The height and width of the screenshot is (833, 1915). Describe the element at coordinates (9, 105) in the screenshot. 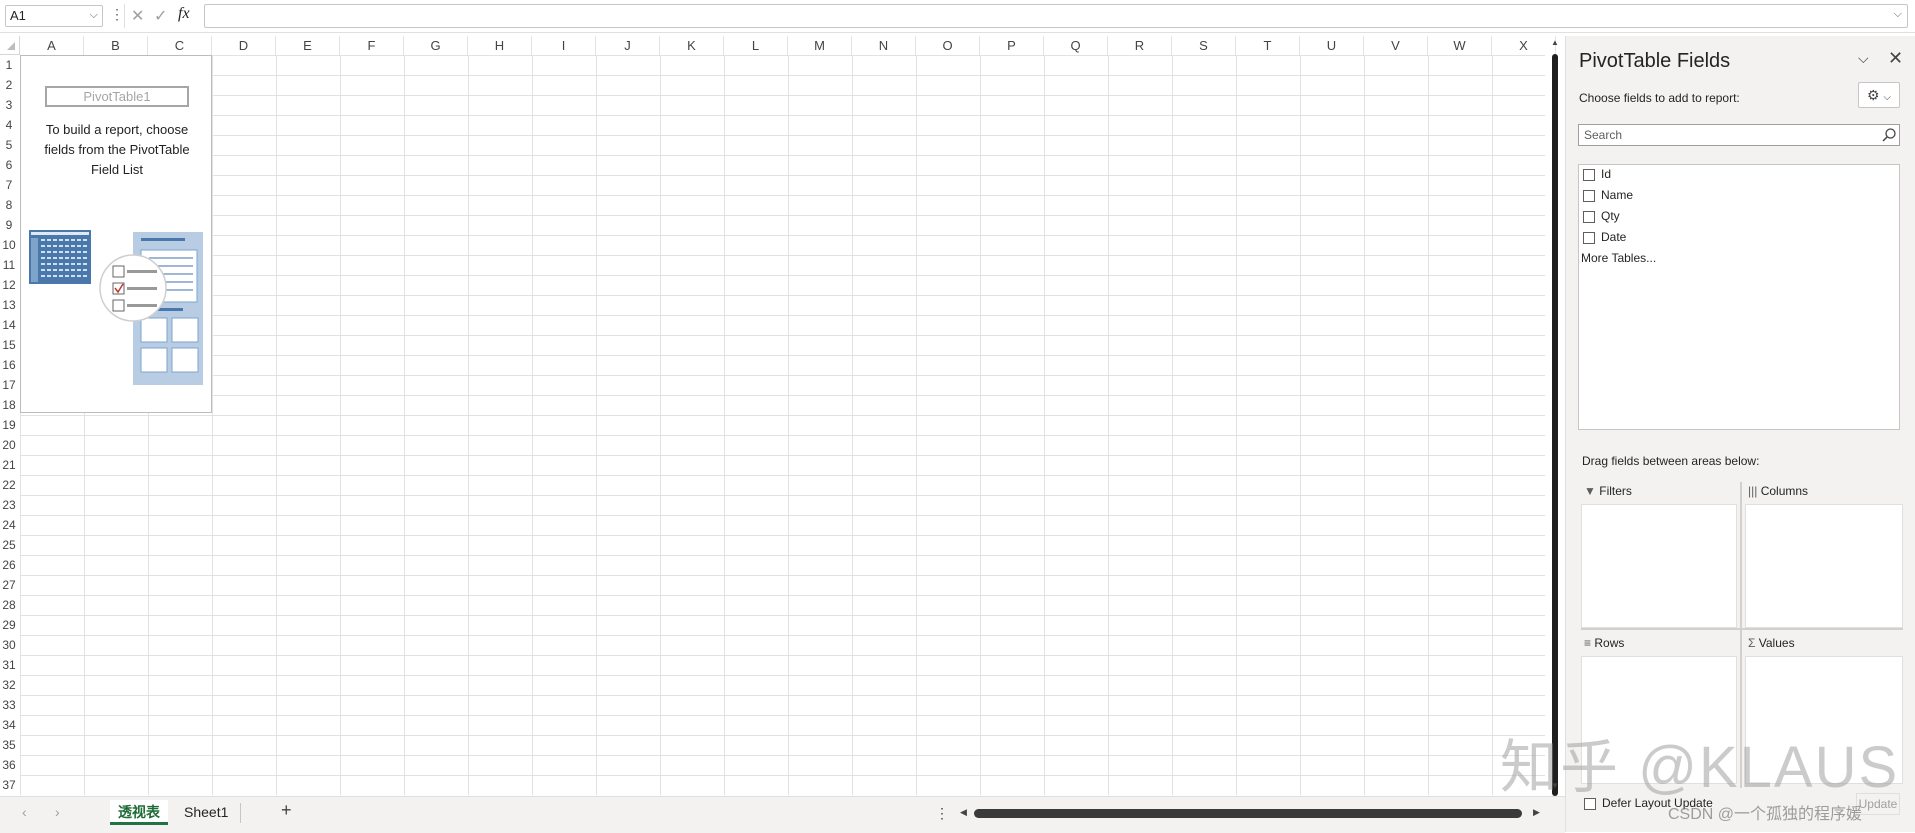

I see `row-header-cell: 3` at that location.